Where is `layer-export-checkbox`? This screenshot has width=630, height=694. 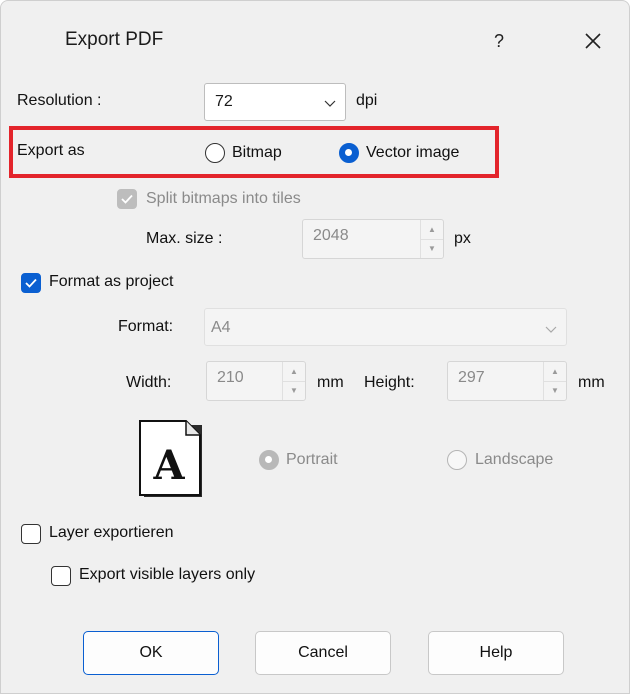 layer-export-checkbox is located at coordinates (31, 534).